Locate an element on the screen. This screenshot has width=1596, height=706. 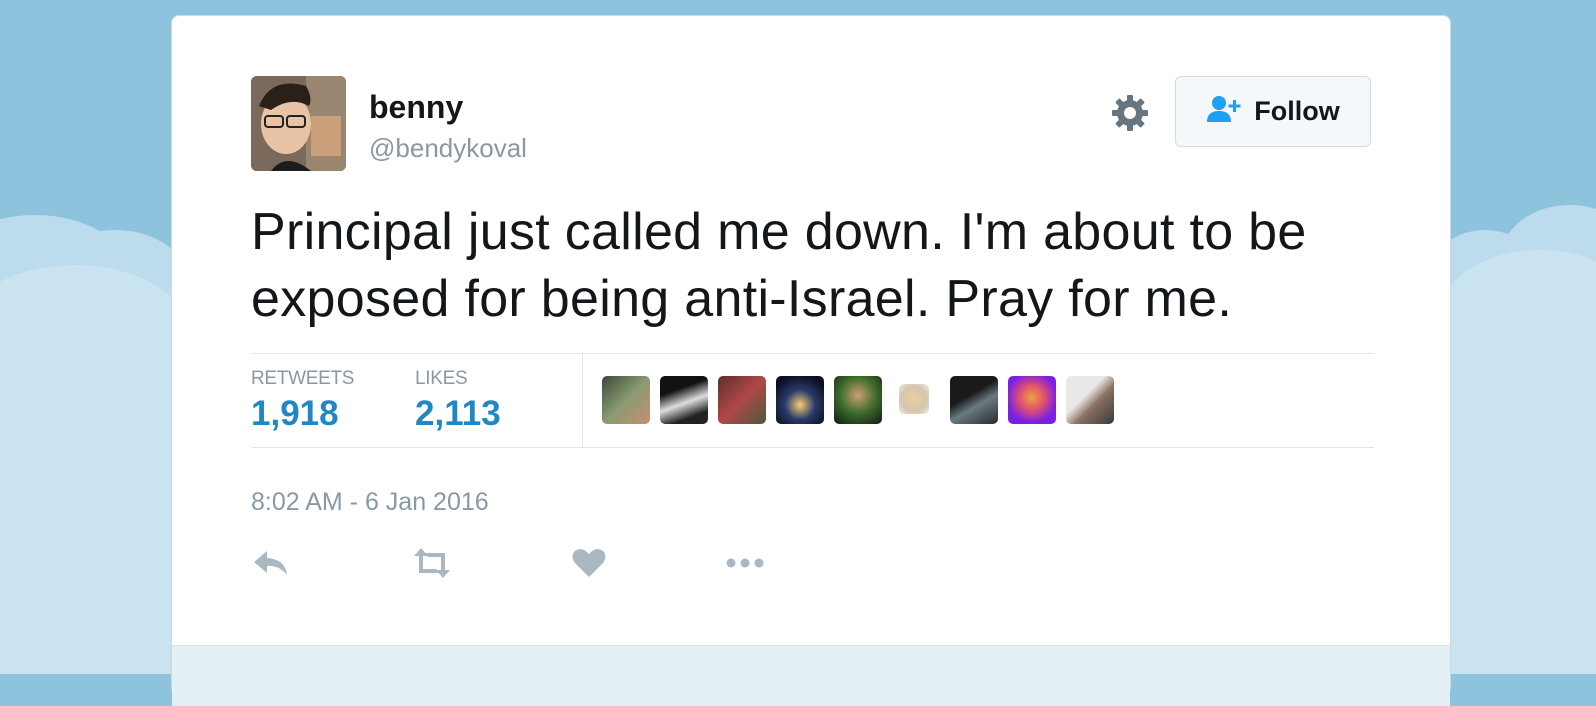
stats-row: RETWEETS 1,918 LIKES 2,113 is located at coordinates (812, 400).